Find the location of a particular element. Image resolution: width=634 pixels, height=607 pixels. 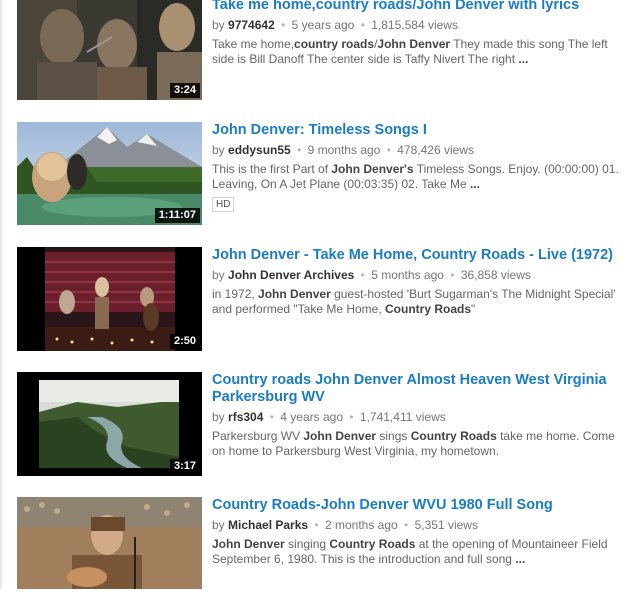

video-thumbnail: 3:24 is located at coordinates (109, 50).